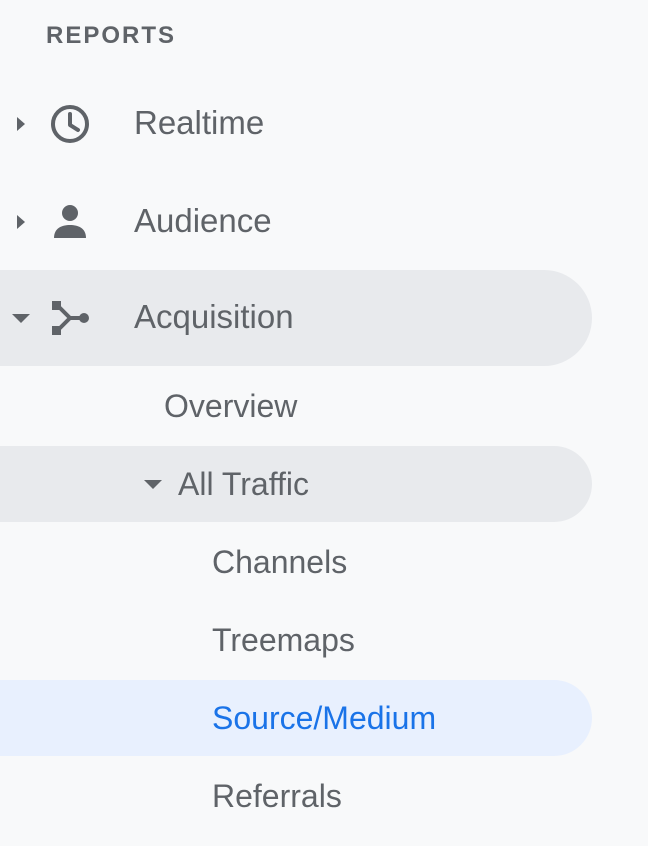  I want to click on sidebar-item-audience: Audience, so click(296, 222).